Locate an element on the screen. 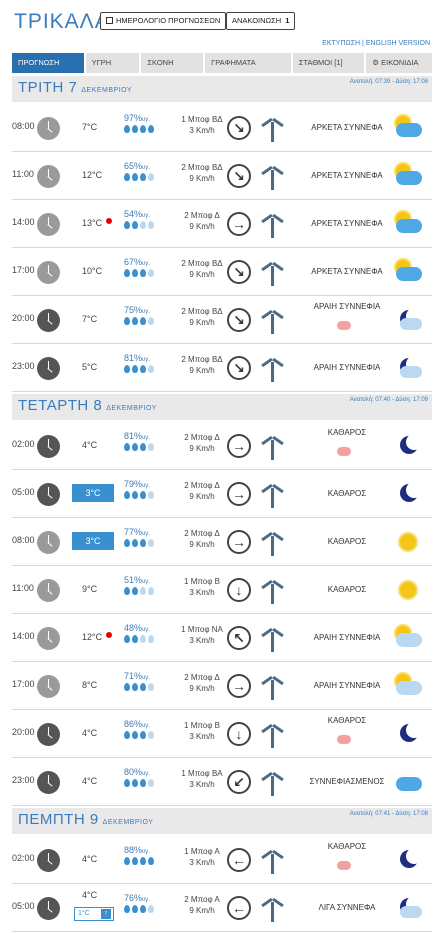  humidity-value: 65% is located at coordinates (133, 166).